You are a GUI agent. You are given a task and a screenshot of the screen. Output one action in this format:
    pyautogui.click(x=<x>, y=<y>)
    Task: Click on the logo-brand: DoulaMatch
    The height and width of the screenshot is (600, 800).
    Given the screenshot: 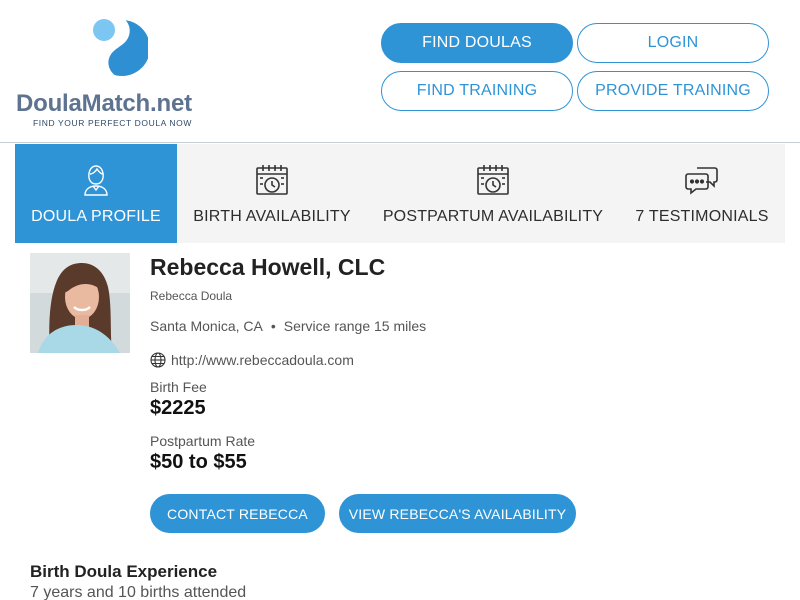 What is the action you would take?
    pyautogui.click(x=83, y=103)
    